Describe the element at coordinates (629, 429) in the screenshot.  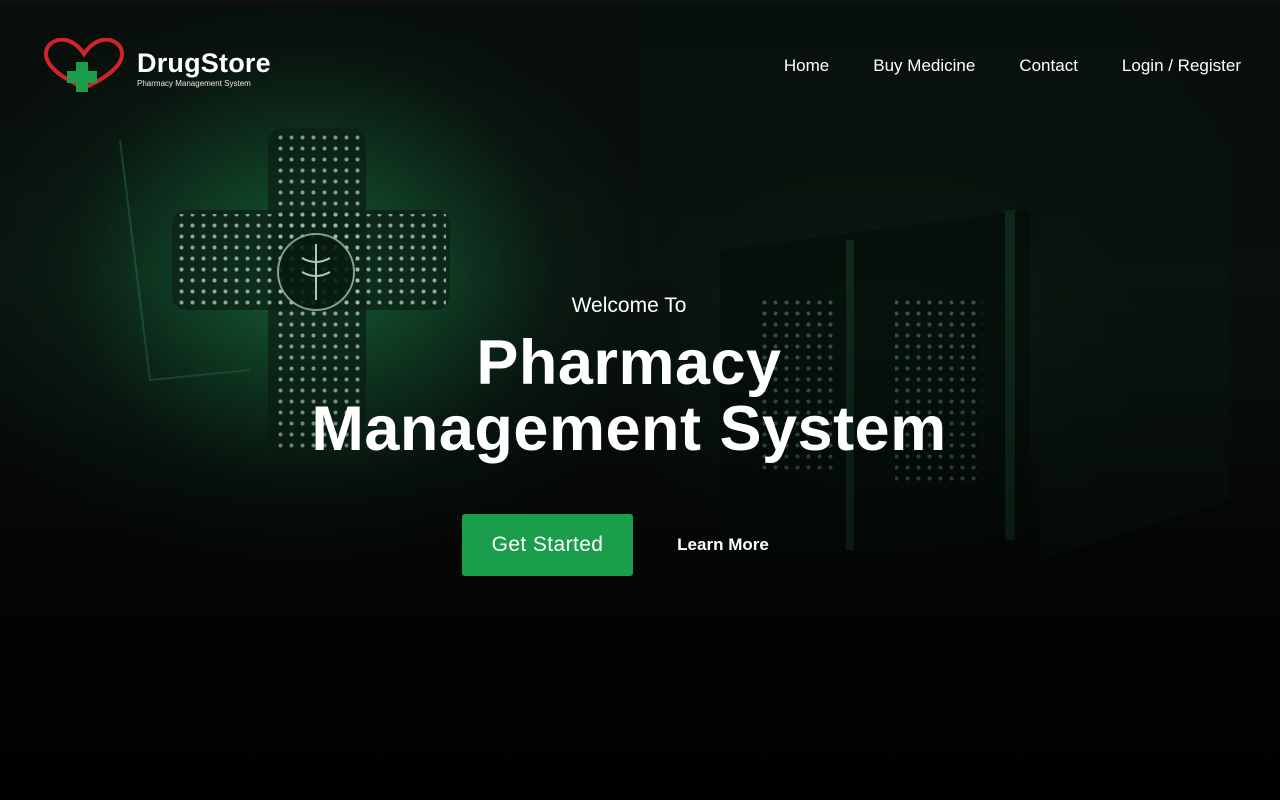
I see `hero-title-line-2: Management System` at that location.